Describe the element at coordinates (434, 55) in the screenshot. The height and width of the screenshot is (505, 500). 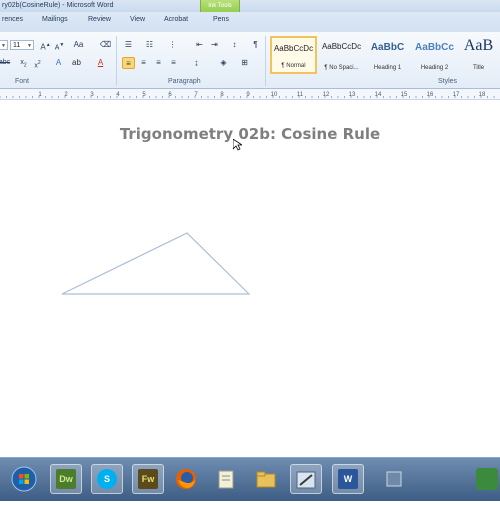
I see `style-heading-2: AaBbCc Heading 2` at that location.